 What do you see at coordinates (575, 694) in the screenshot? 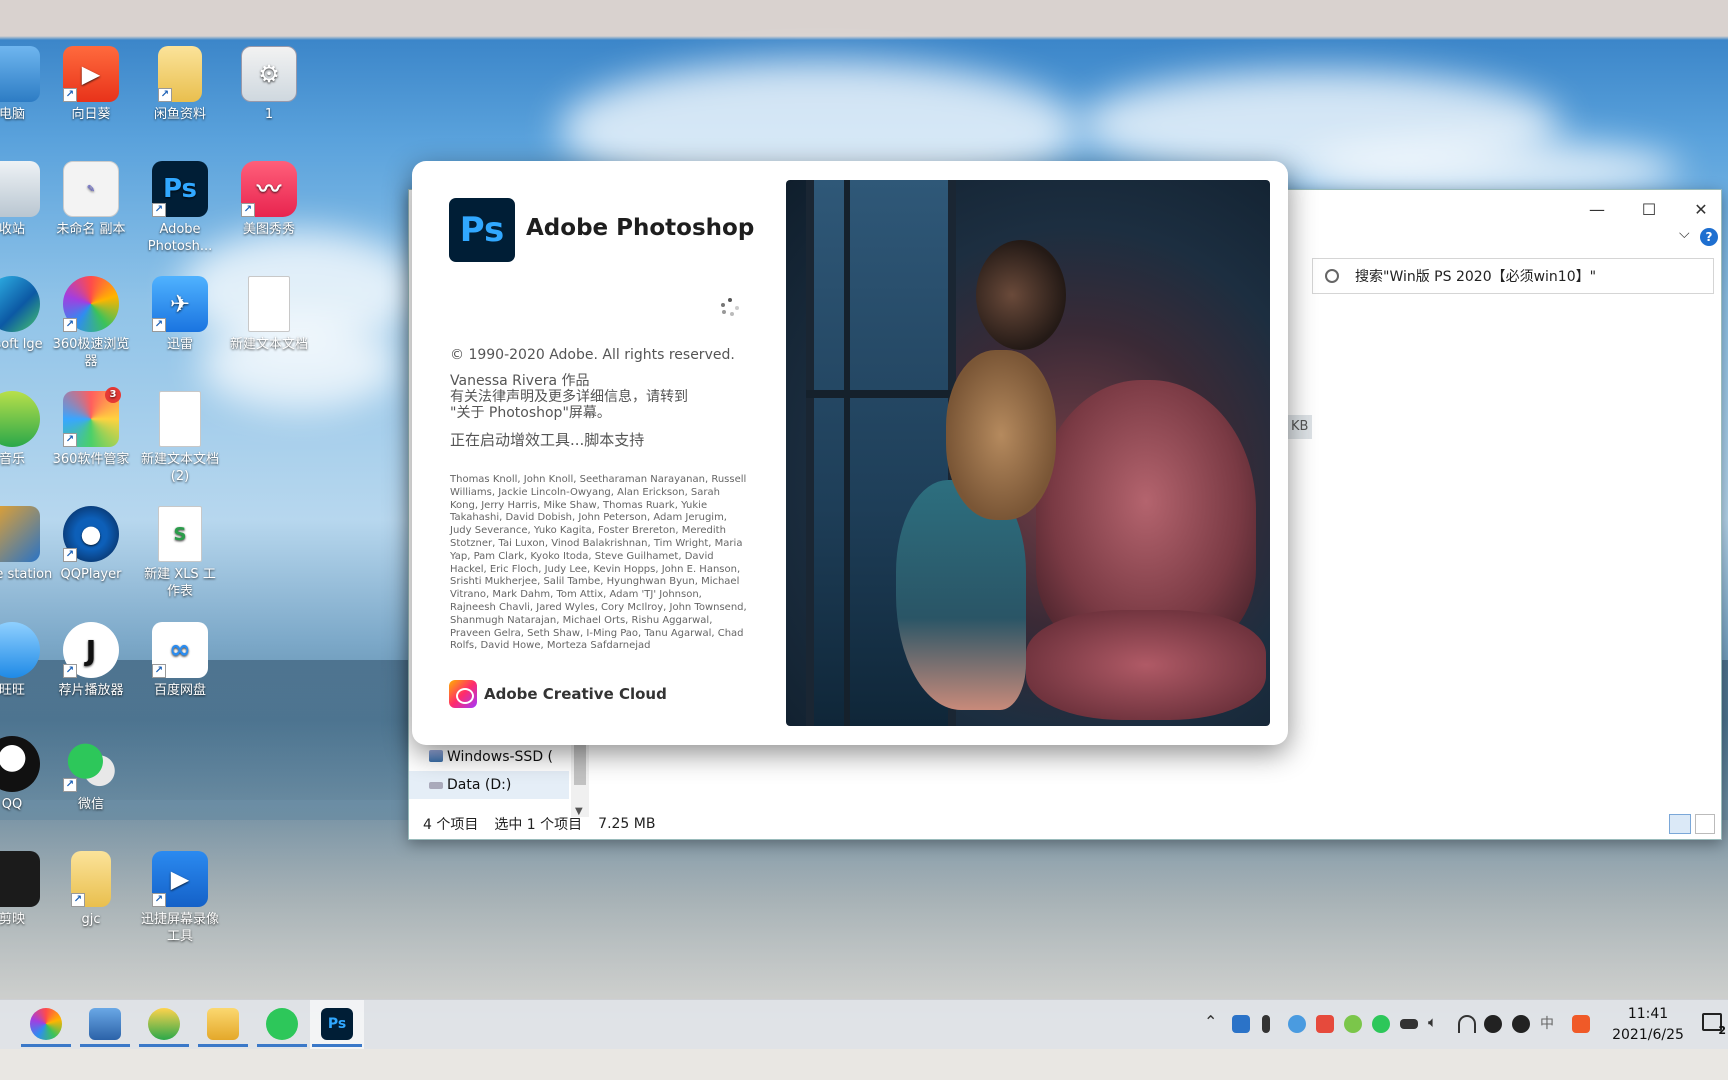
I see `creative-cloud-label: Adobe Creative Cloud` at bounding box center [575, 694].